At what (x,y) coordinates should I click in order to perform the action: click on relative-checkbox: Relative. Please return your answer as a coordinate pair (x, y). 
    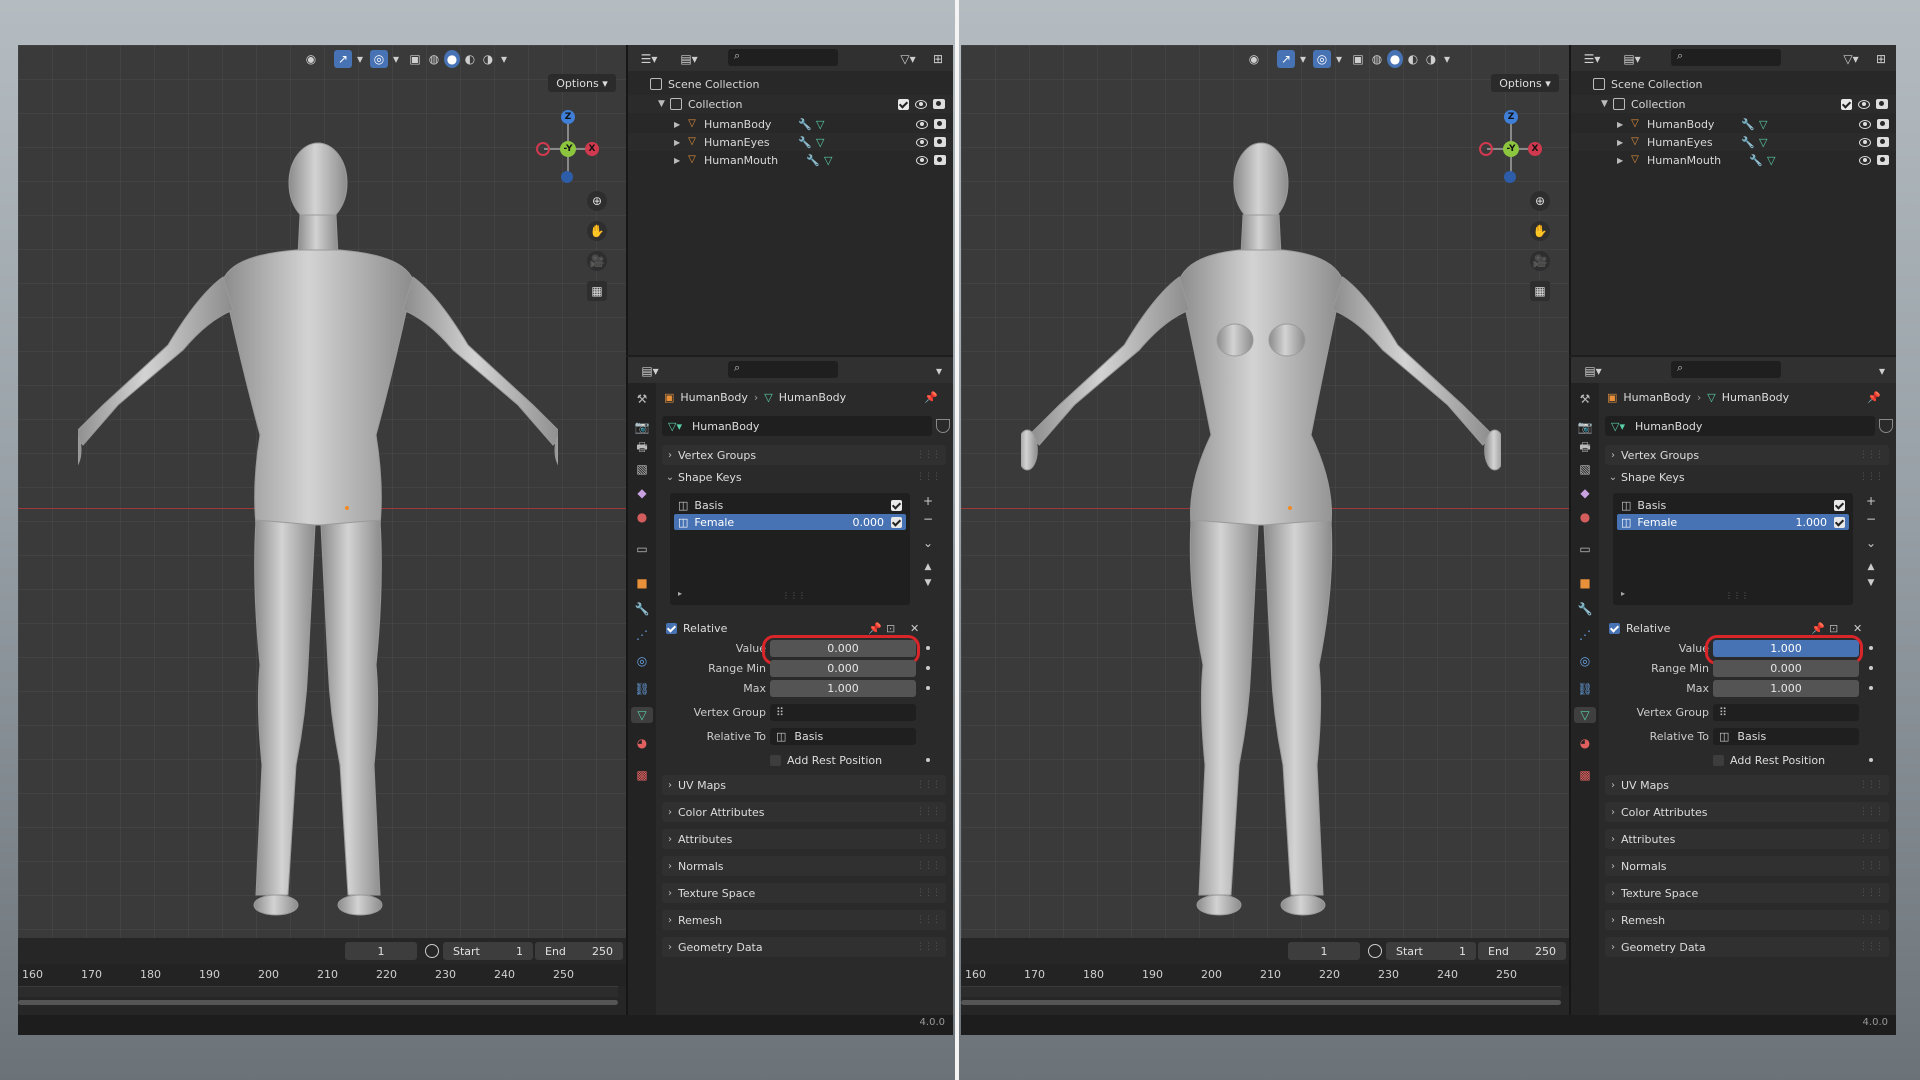
    Looking at the image, I should click on (1639, 628).